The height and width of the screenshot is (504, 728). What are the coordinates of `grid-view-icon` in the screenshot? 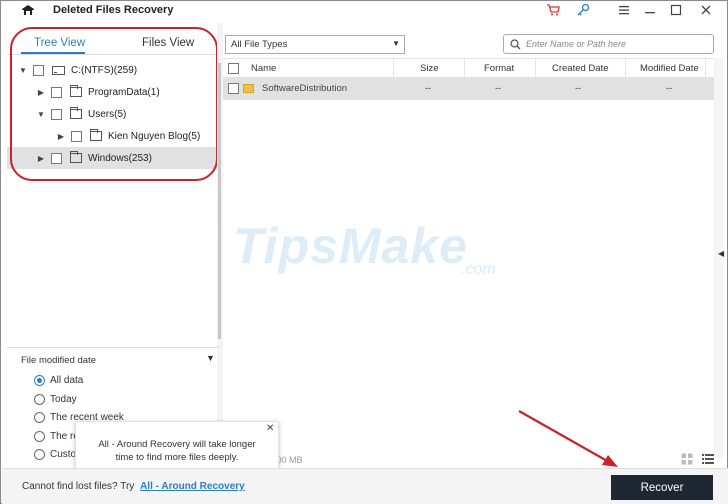 It's located at (687, 459).